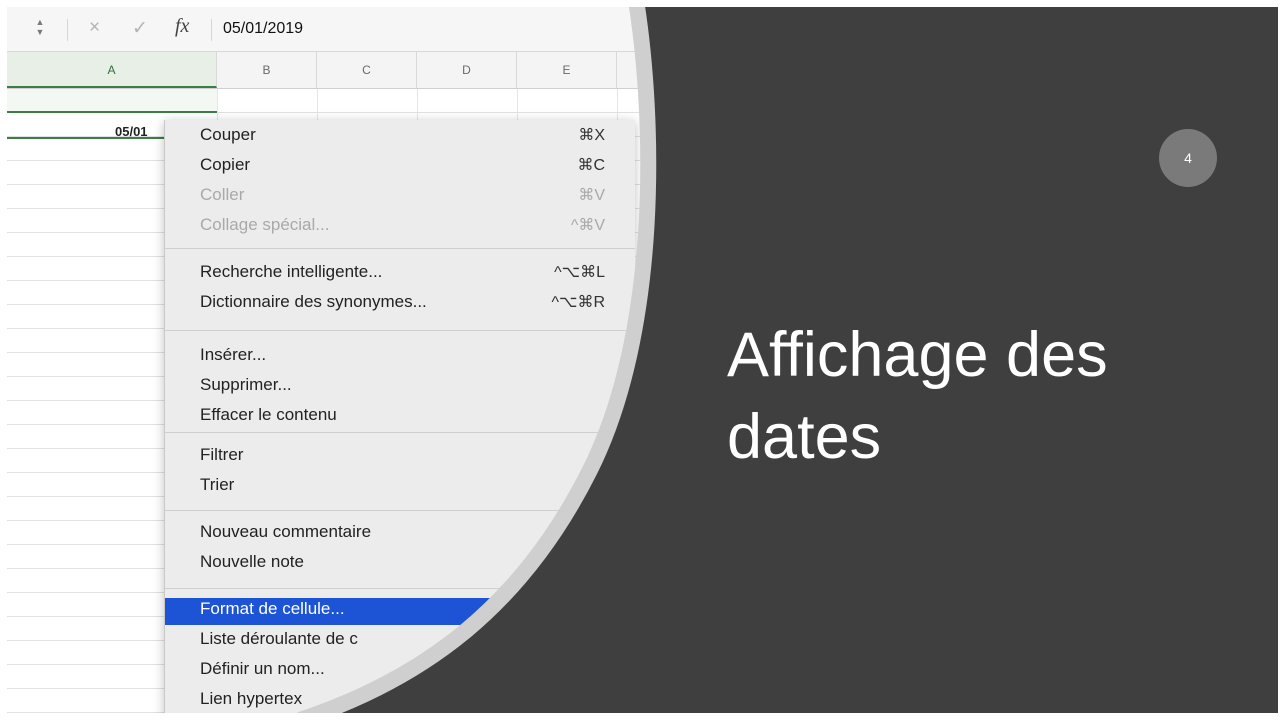  What do you see at coordinates (217, 485) in the screenshot?
I see `menu-item: Trier` at bounding box center [217, 485].